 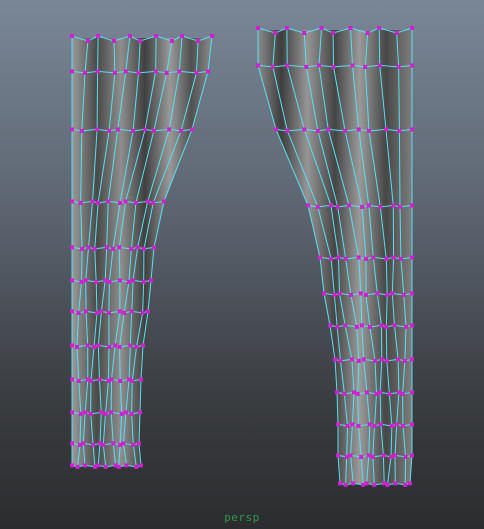 I want to click on camera-name-label: persp, so click(x=242, y=517).